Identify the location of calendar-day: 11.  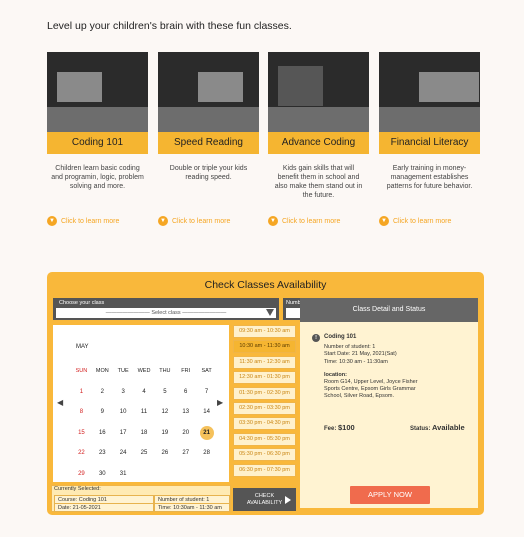
(144, 412).